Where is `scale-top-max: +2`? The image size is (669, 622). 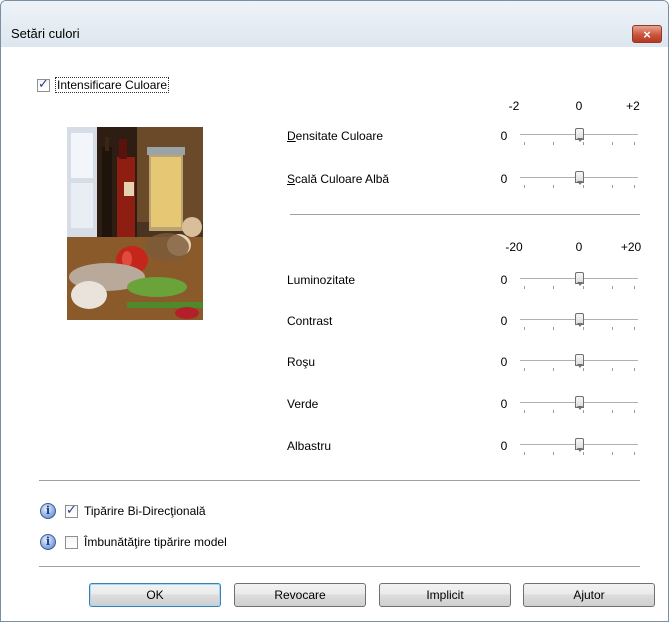 scale-top-max: +2 is located at coordinates (633, 106).